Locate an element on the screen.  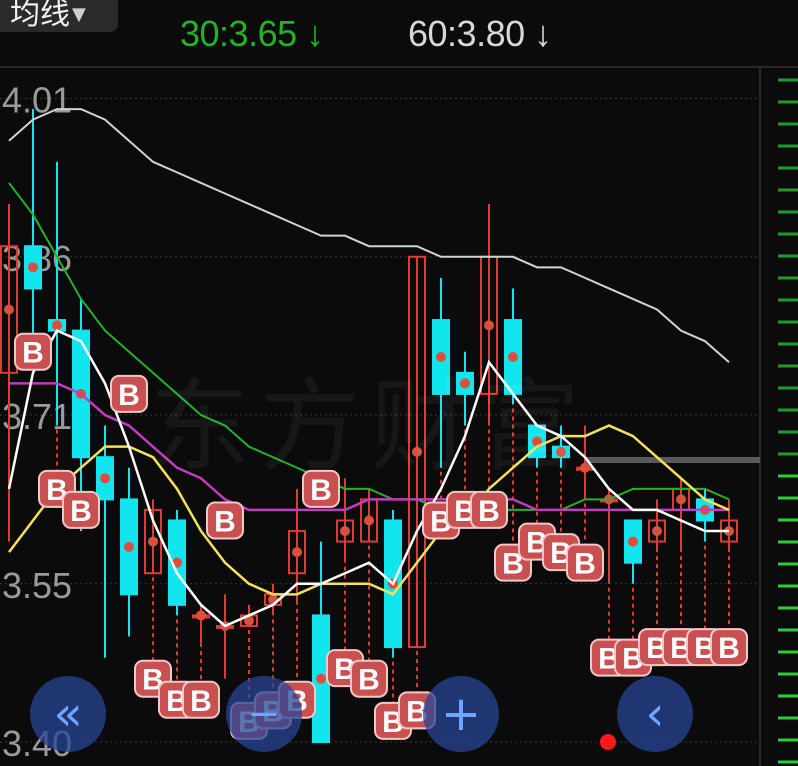
double-chevron-left-icon: « is located at coordinates (68, 714).